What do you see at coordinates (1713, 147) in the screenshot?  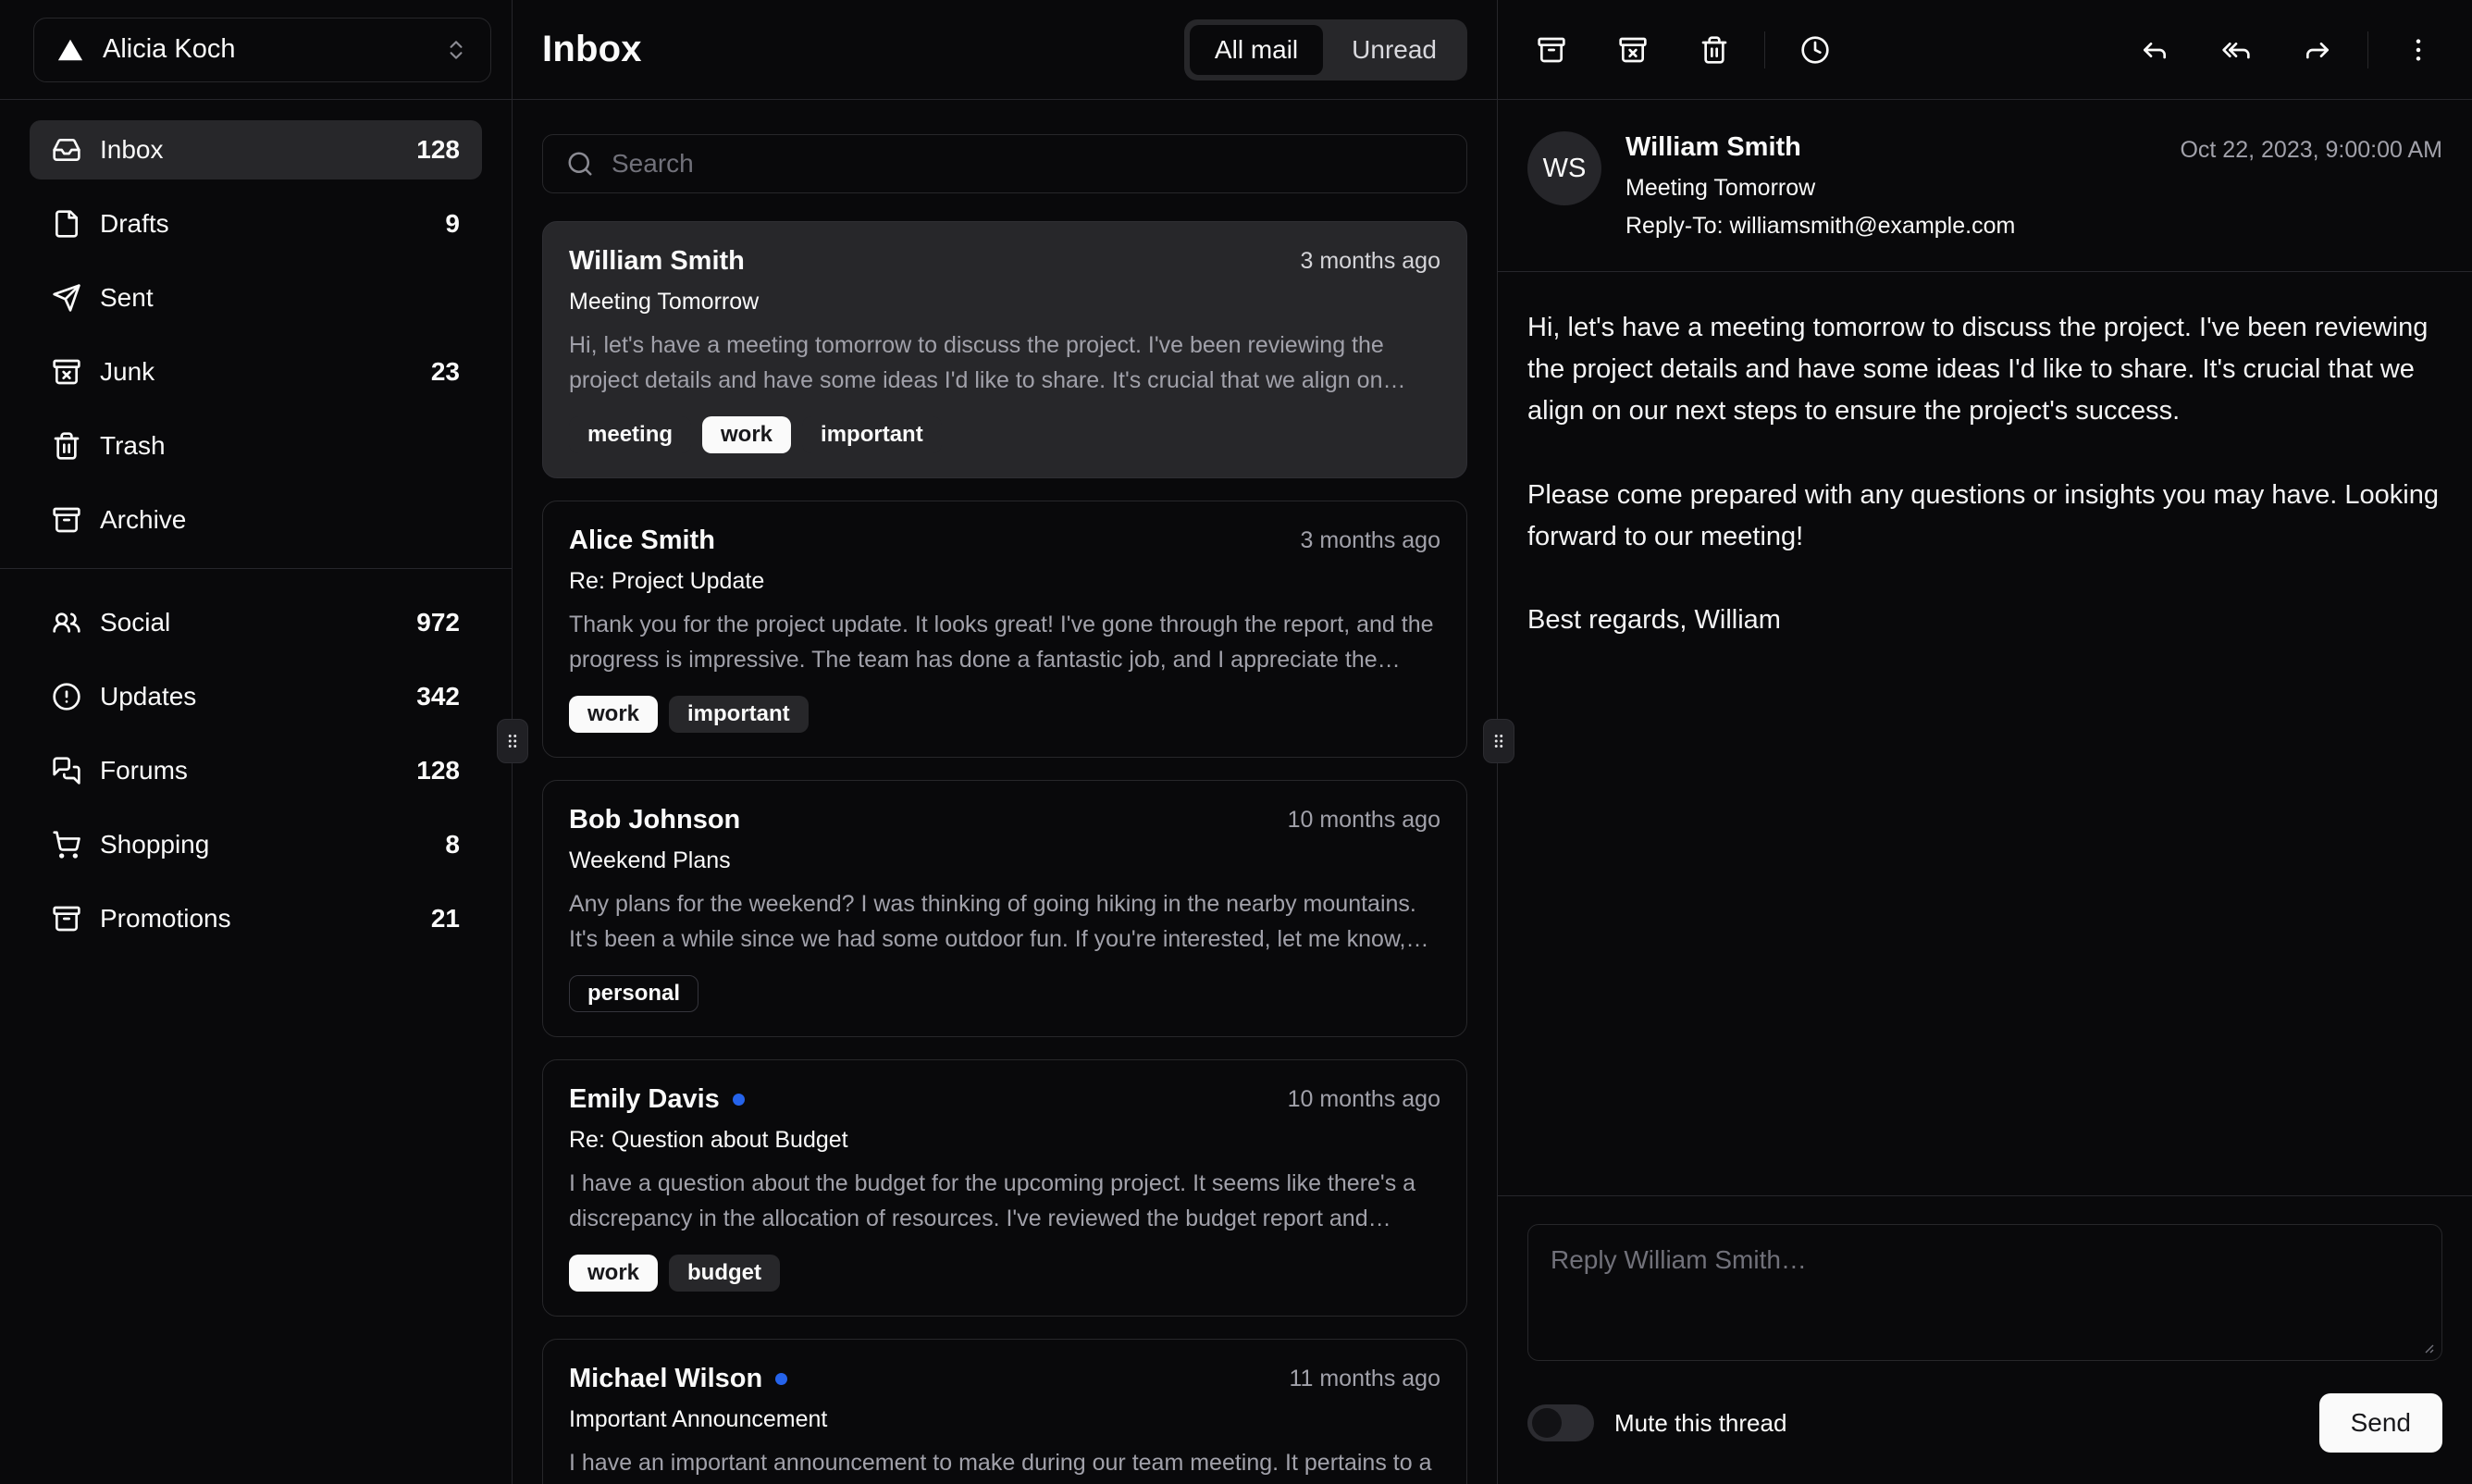 I see `sender-name: William Smith` at bounding box center [1713, 147].